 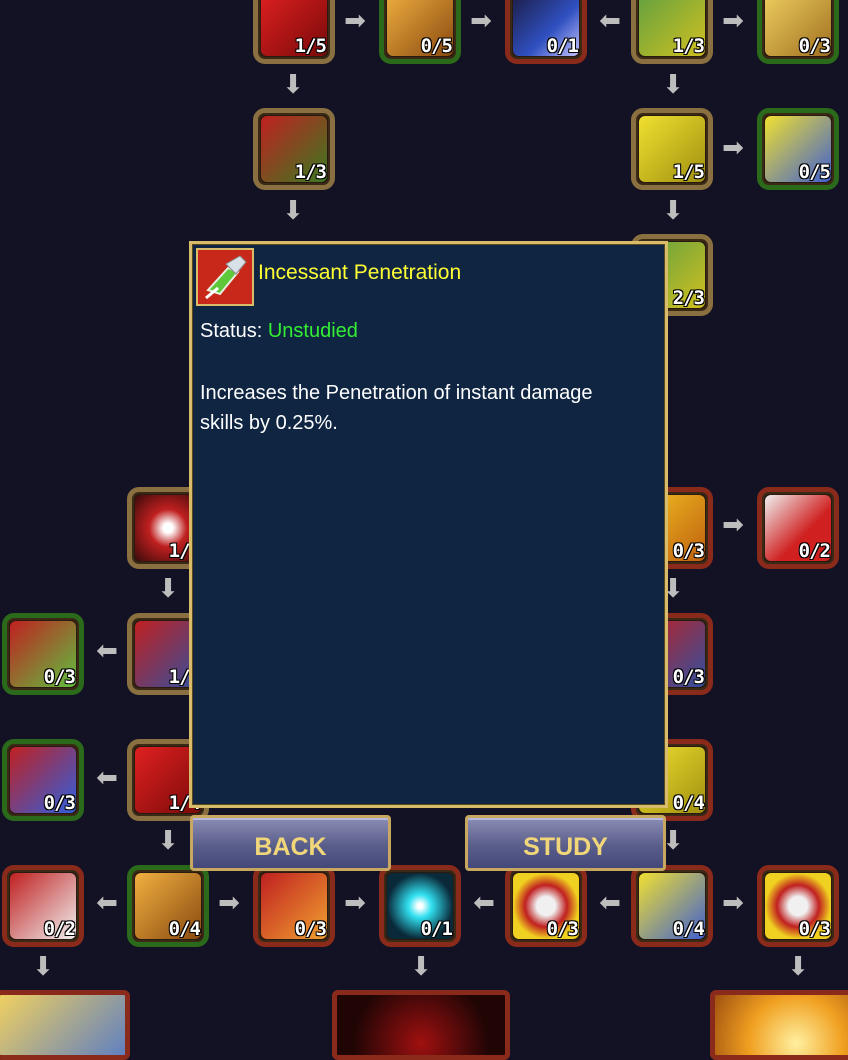 I want to click on class-portrait-left, so click(x=65, y=1025).